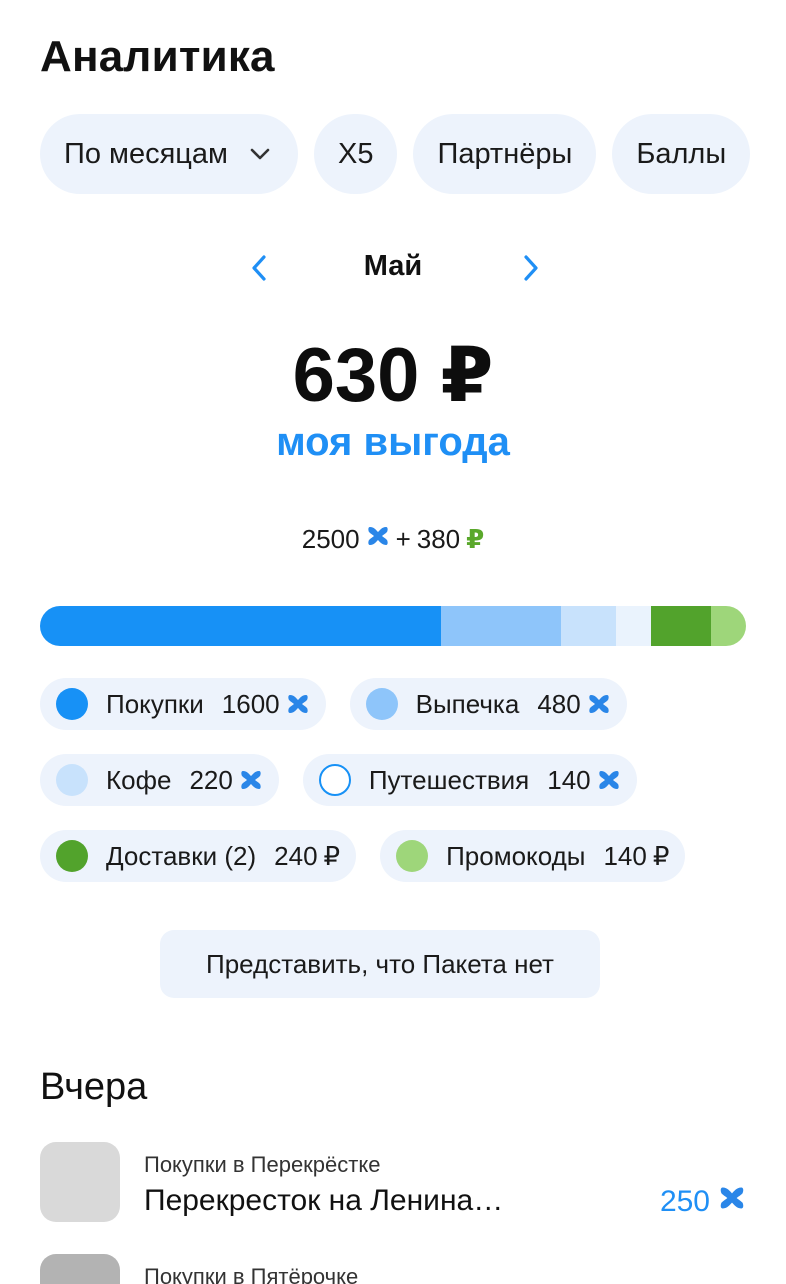 The width and height of the screenshot is (786, 1284). I want to click on legend-item: Кофе 220, so click(159, 780).